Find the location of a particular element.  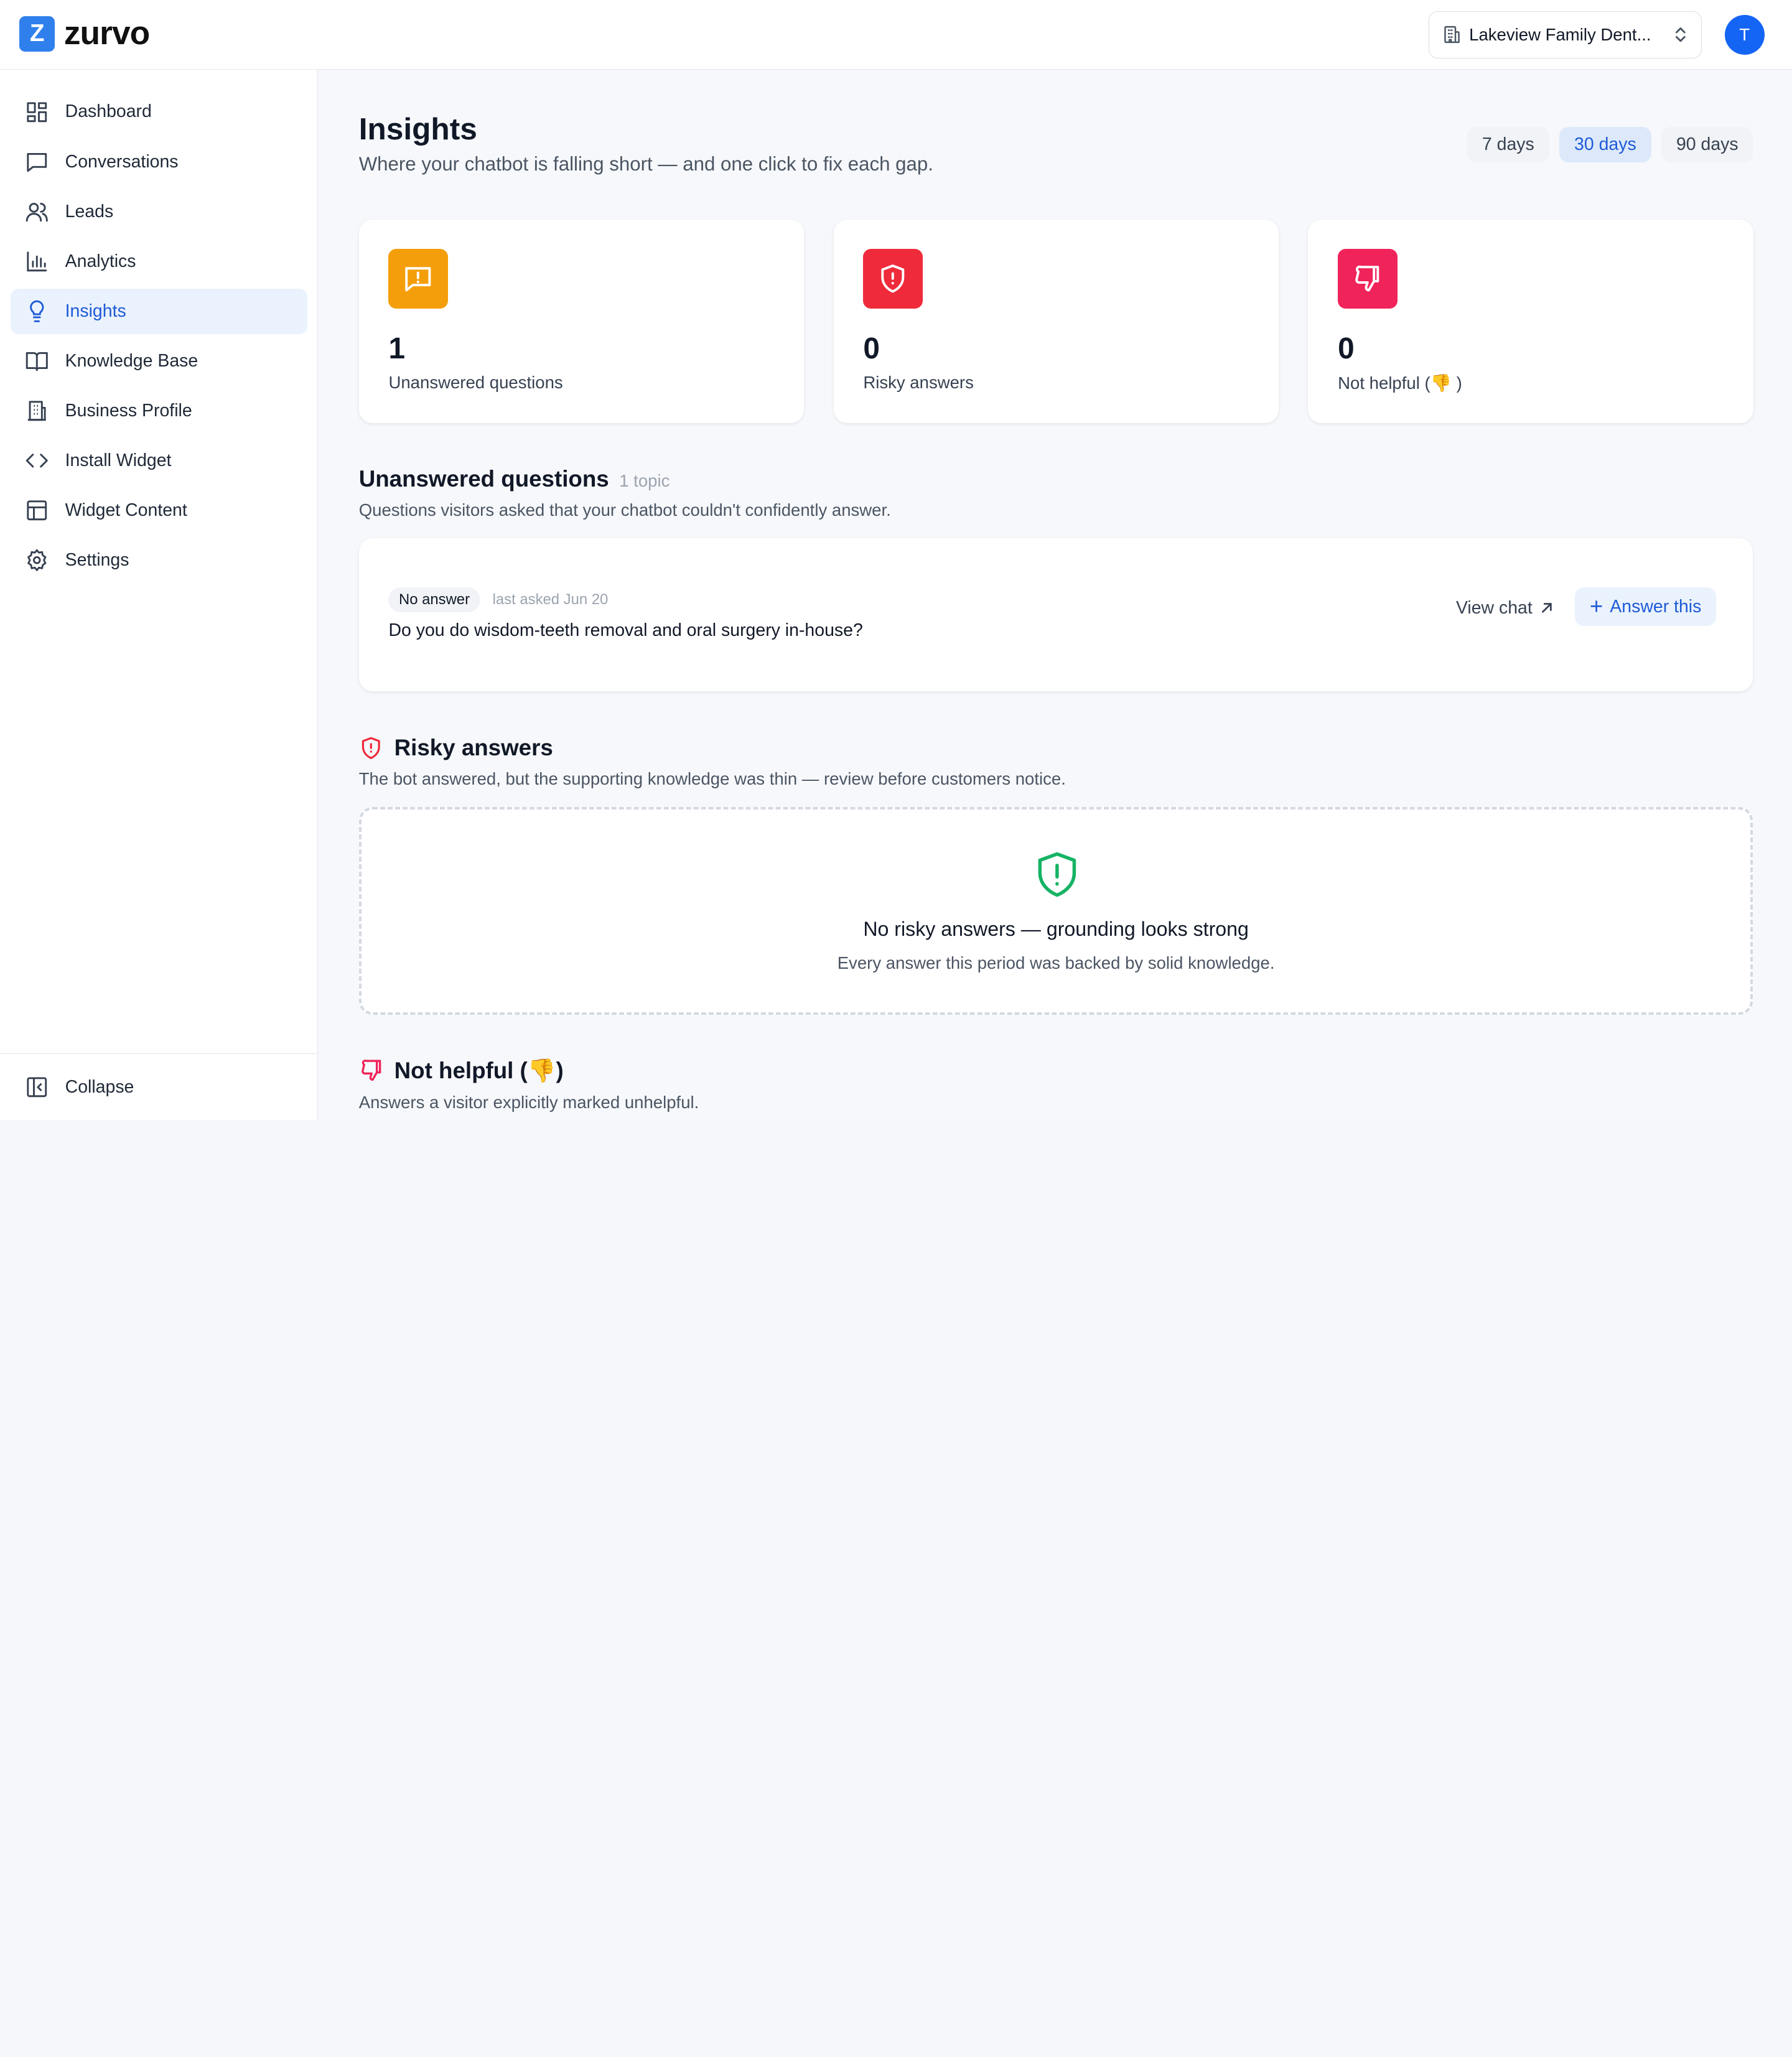

sidebar-item-dashboard: Dashboard is located at coordinates (159, 111).